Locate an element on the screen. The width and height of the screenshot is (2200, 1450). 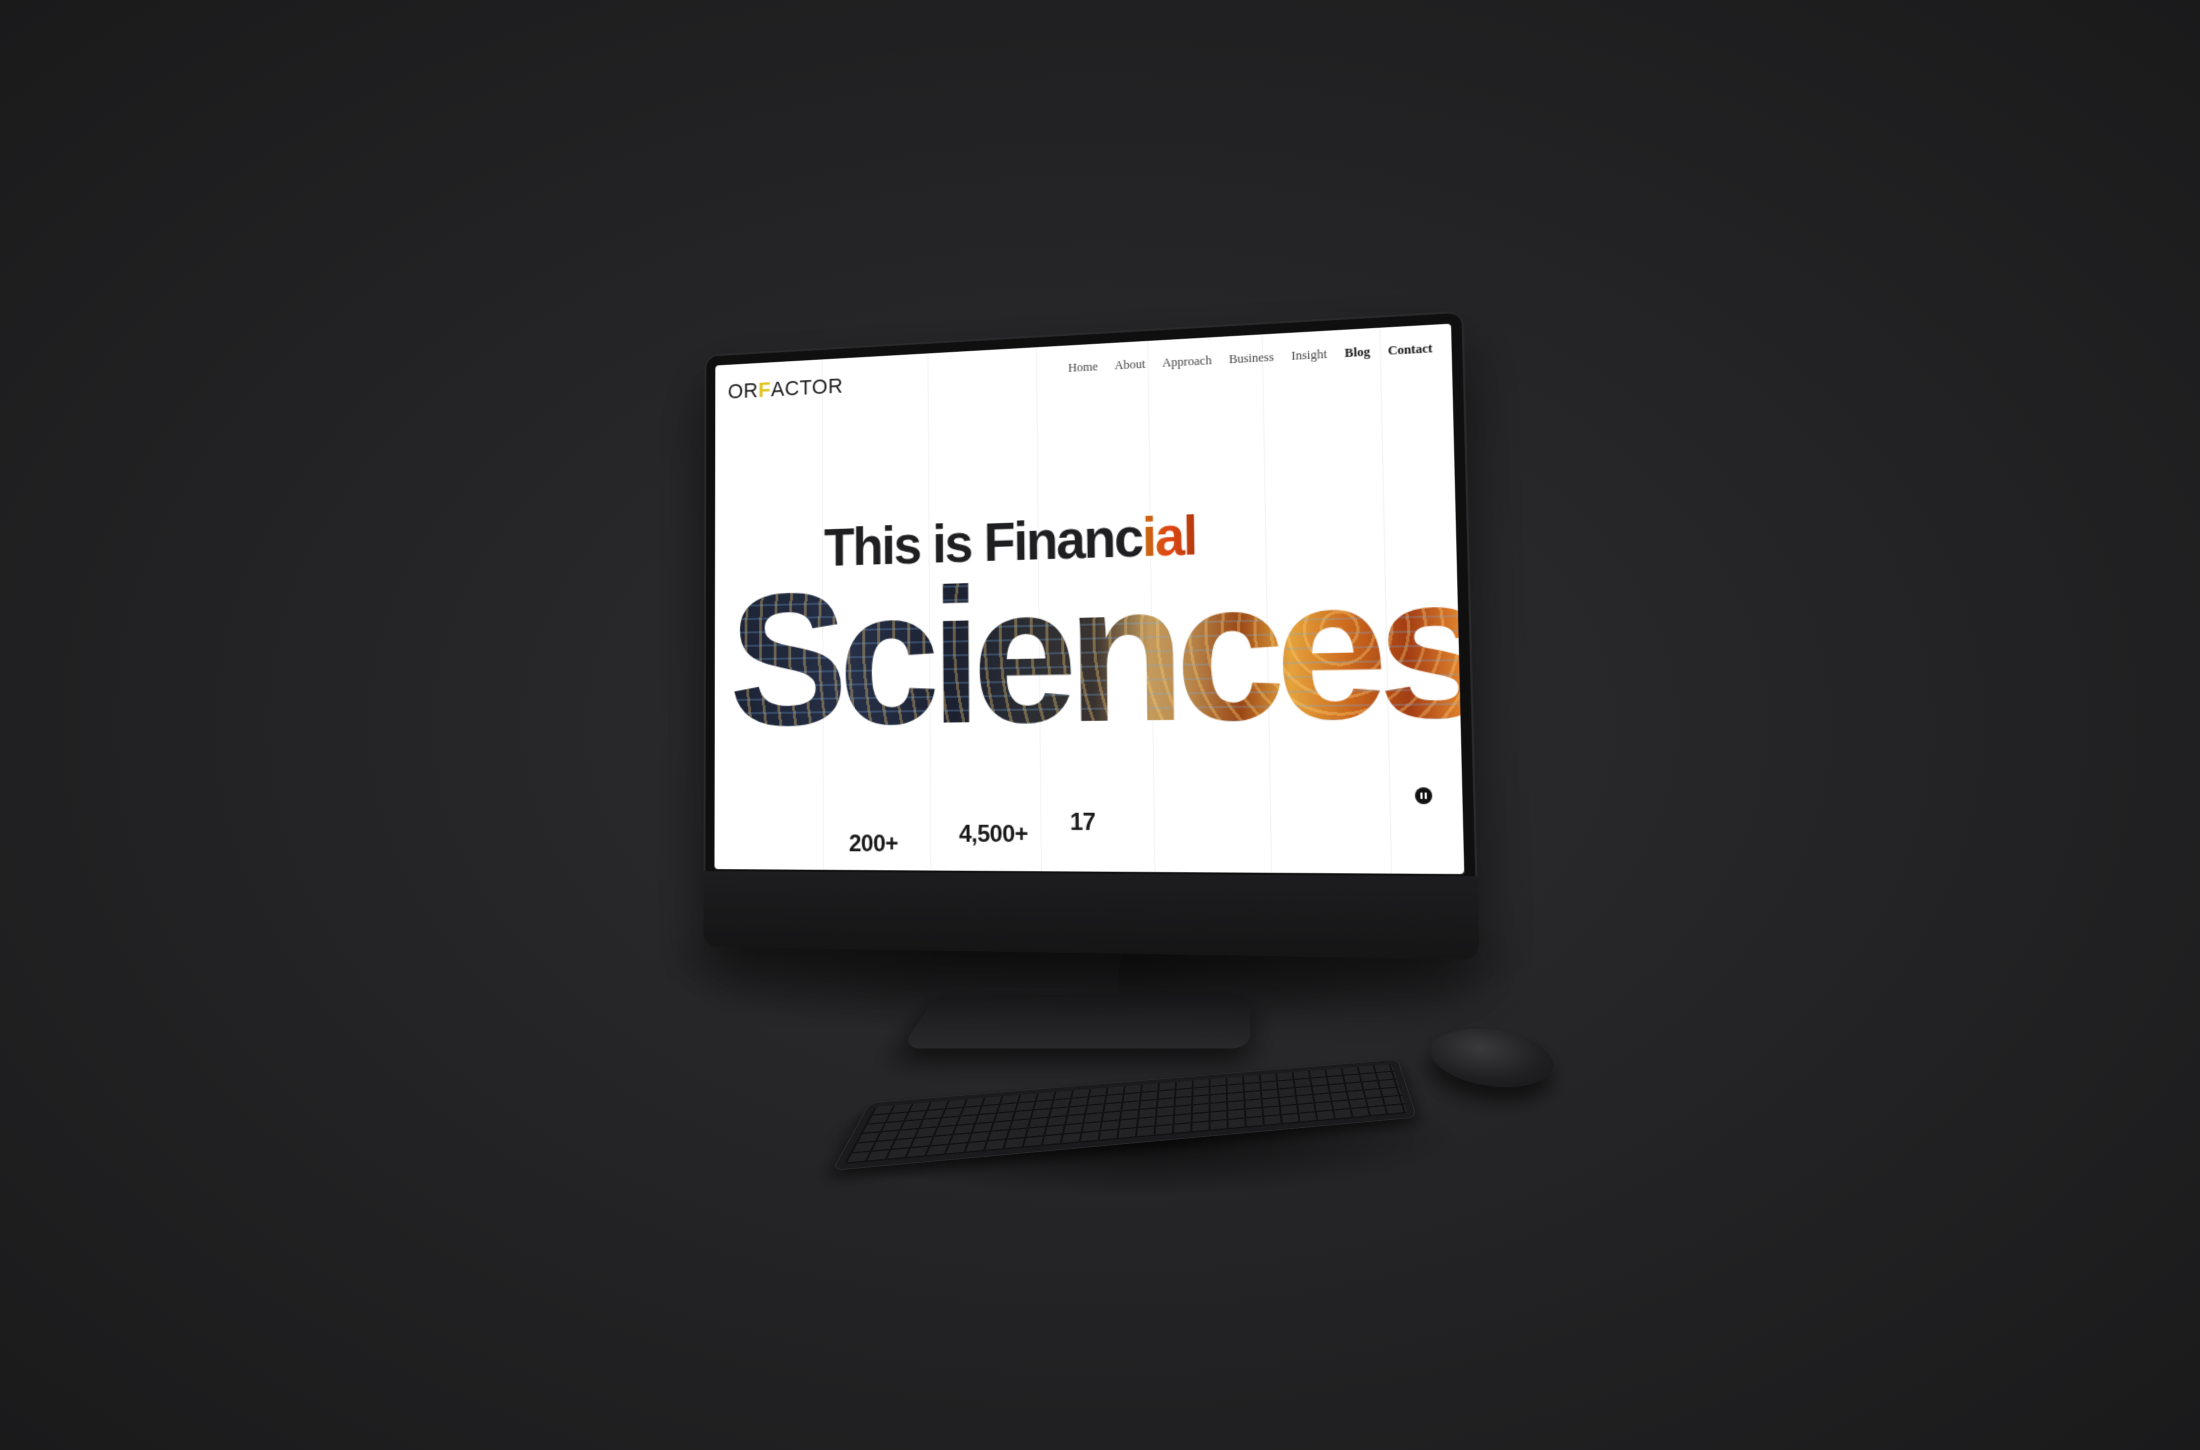
logo-text-suffix: ACTOR is located at coordinates (807, 387).